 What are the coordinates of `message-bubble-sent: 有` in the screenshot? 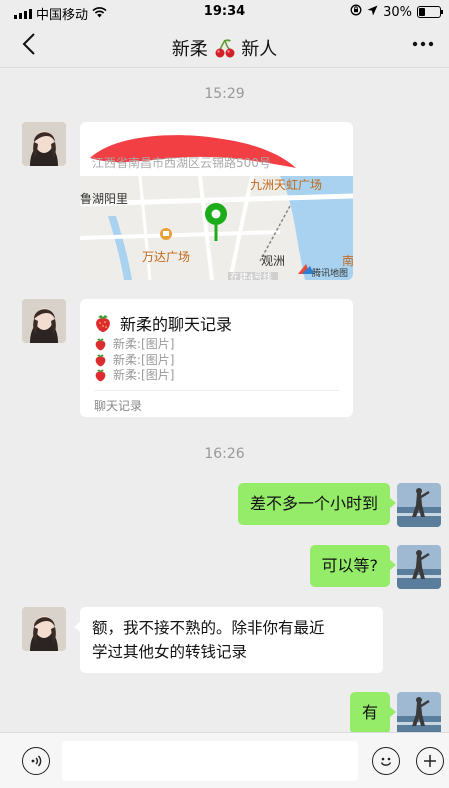 It's located at (373, 713).